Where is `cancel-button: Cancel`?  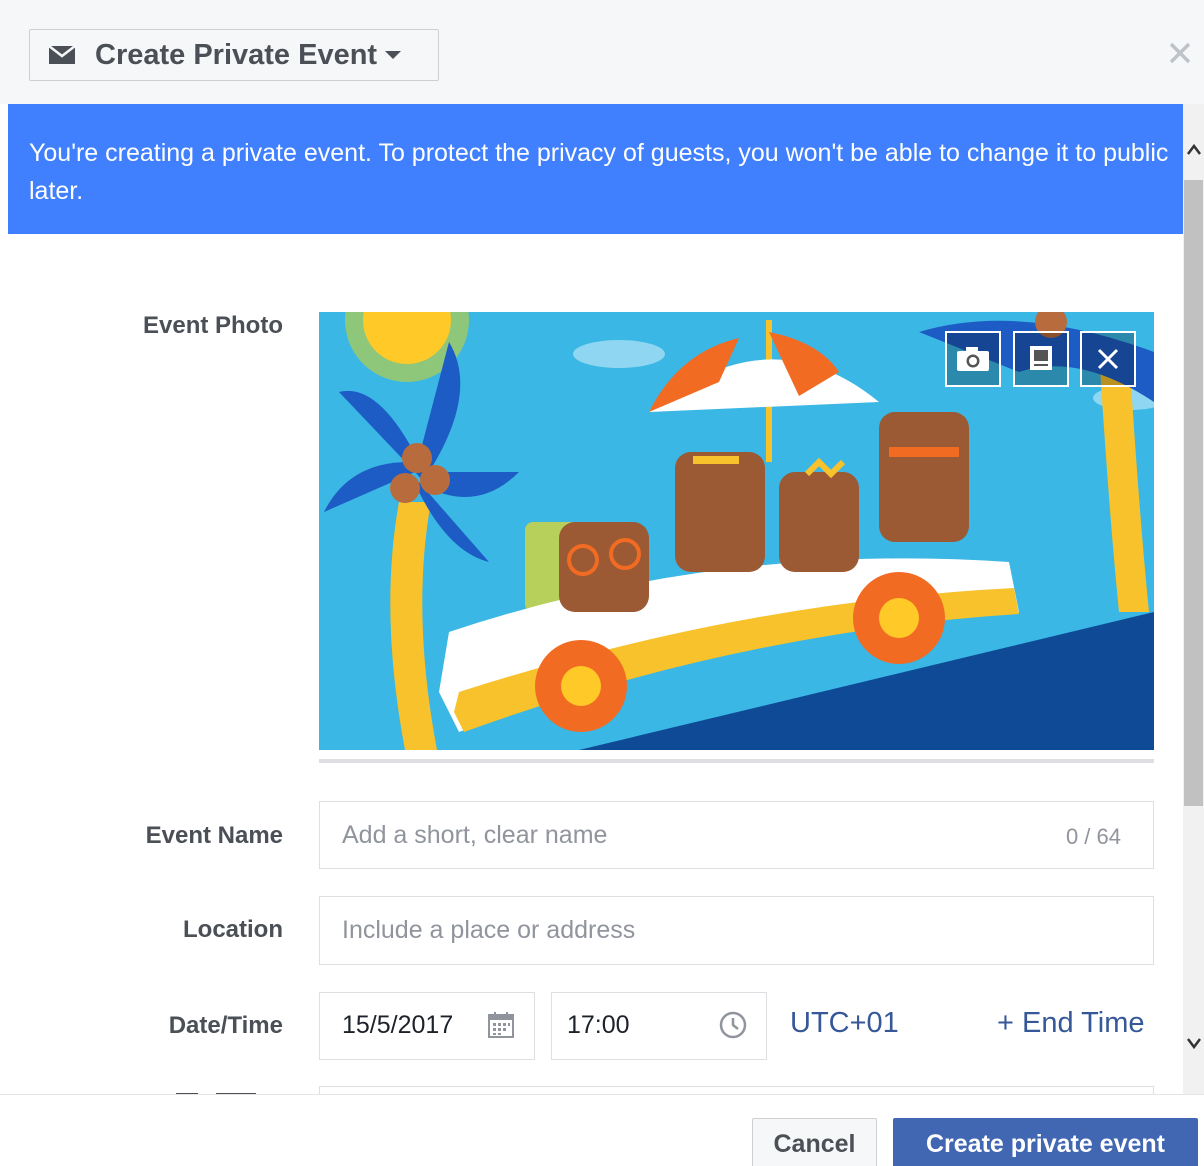
cancel-button: Cancel is located at coordinates (814, 1142).